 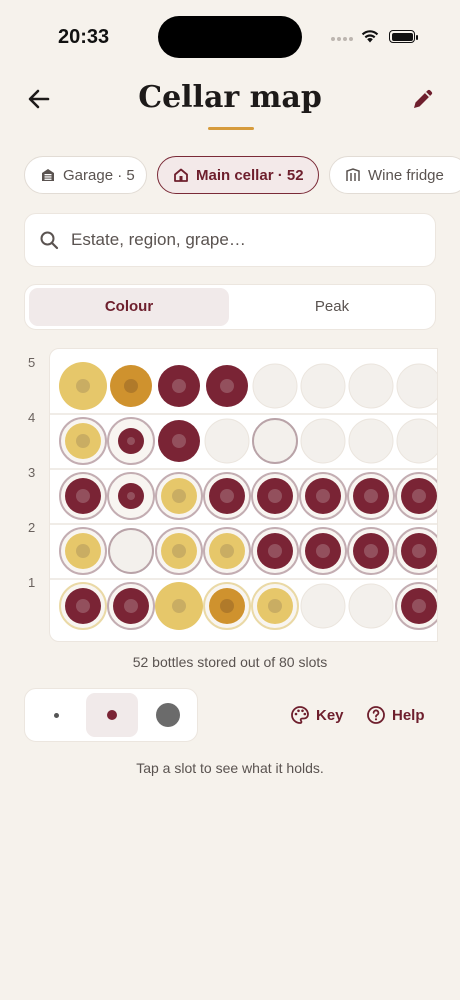 What do you see at coordinates (84, 37) in the screenshot?
I see `status-time: 20:33` at bounding box center [84, 37].